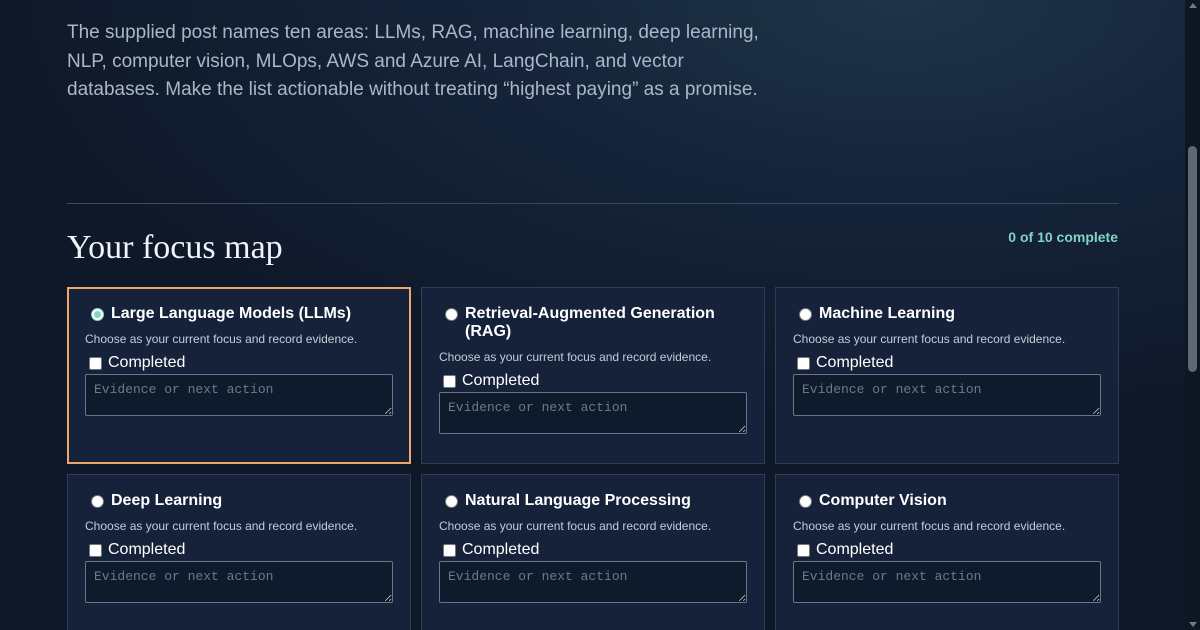  Describe the element at coordinates (590, 322) in the screenshot. I see `card-title: Retrieval-Augmented Generation (RAG)` at that location.